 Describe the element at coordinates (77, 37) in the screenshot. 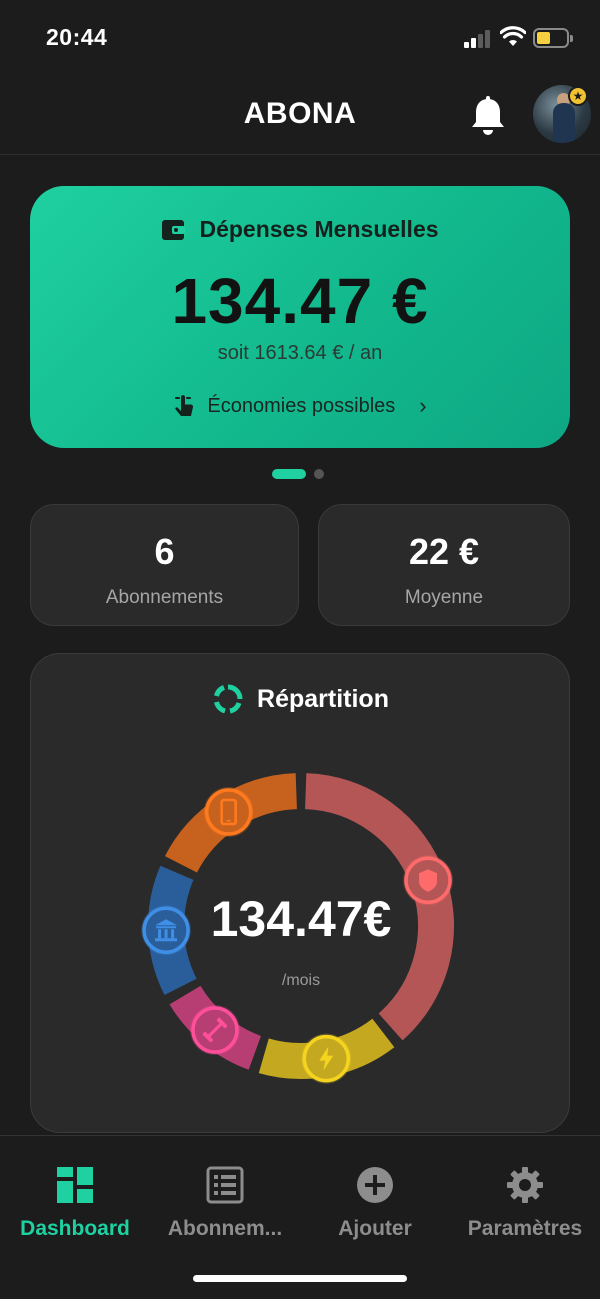

I see `status-time: 20:44` at that location.